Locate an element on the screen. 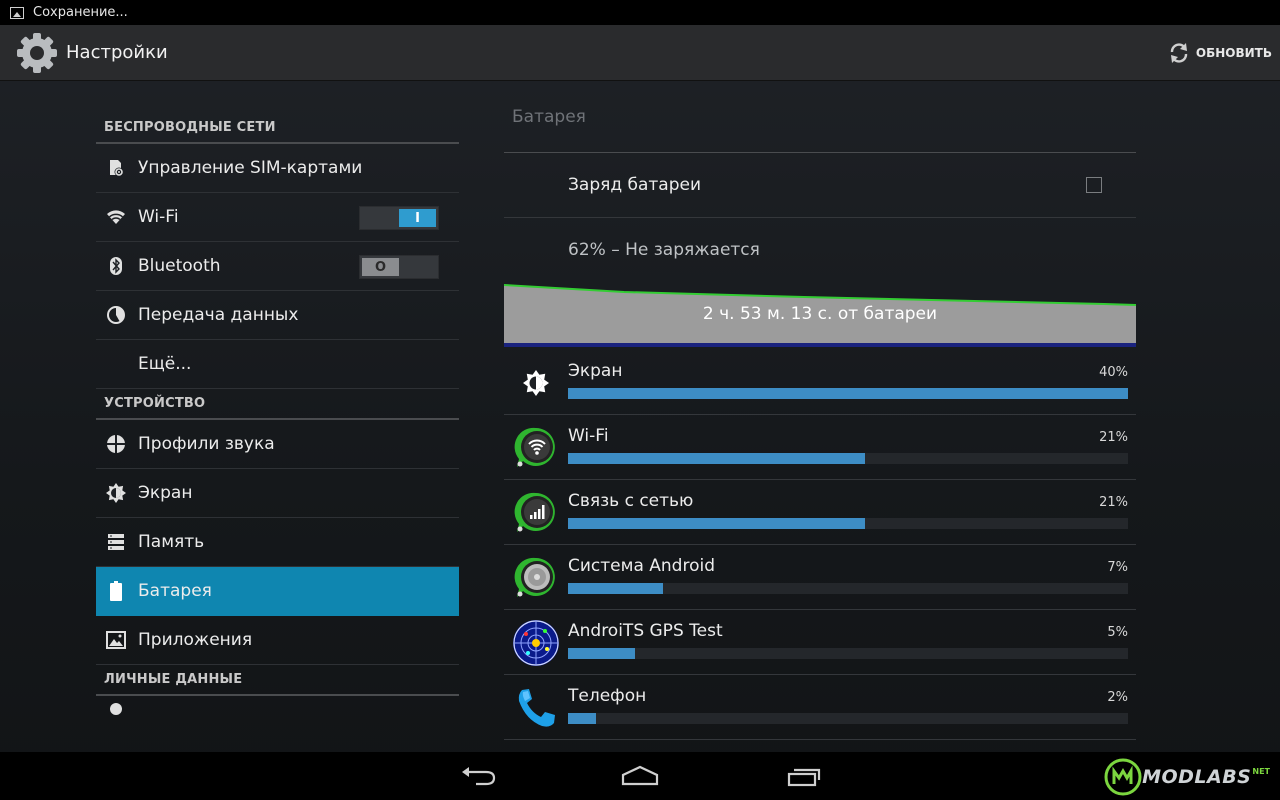 Image resolution: width=1280 pixels, height=800 pixels. watermark-sup: NET is located at coordinates (1261, 771).